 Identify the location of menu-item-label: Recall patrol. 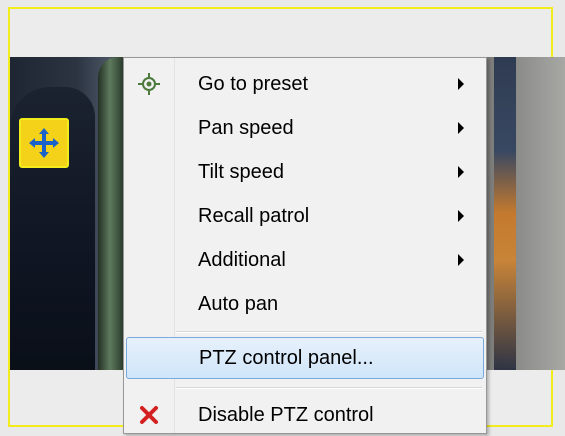
(254, 215).